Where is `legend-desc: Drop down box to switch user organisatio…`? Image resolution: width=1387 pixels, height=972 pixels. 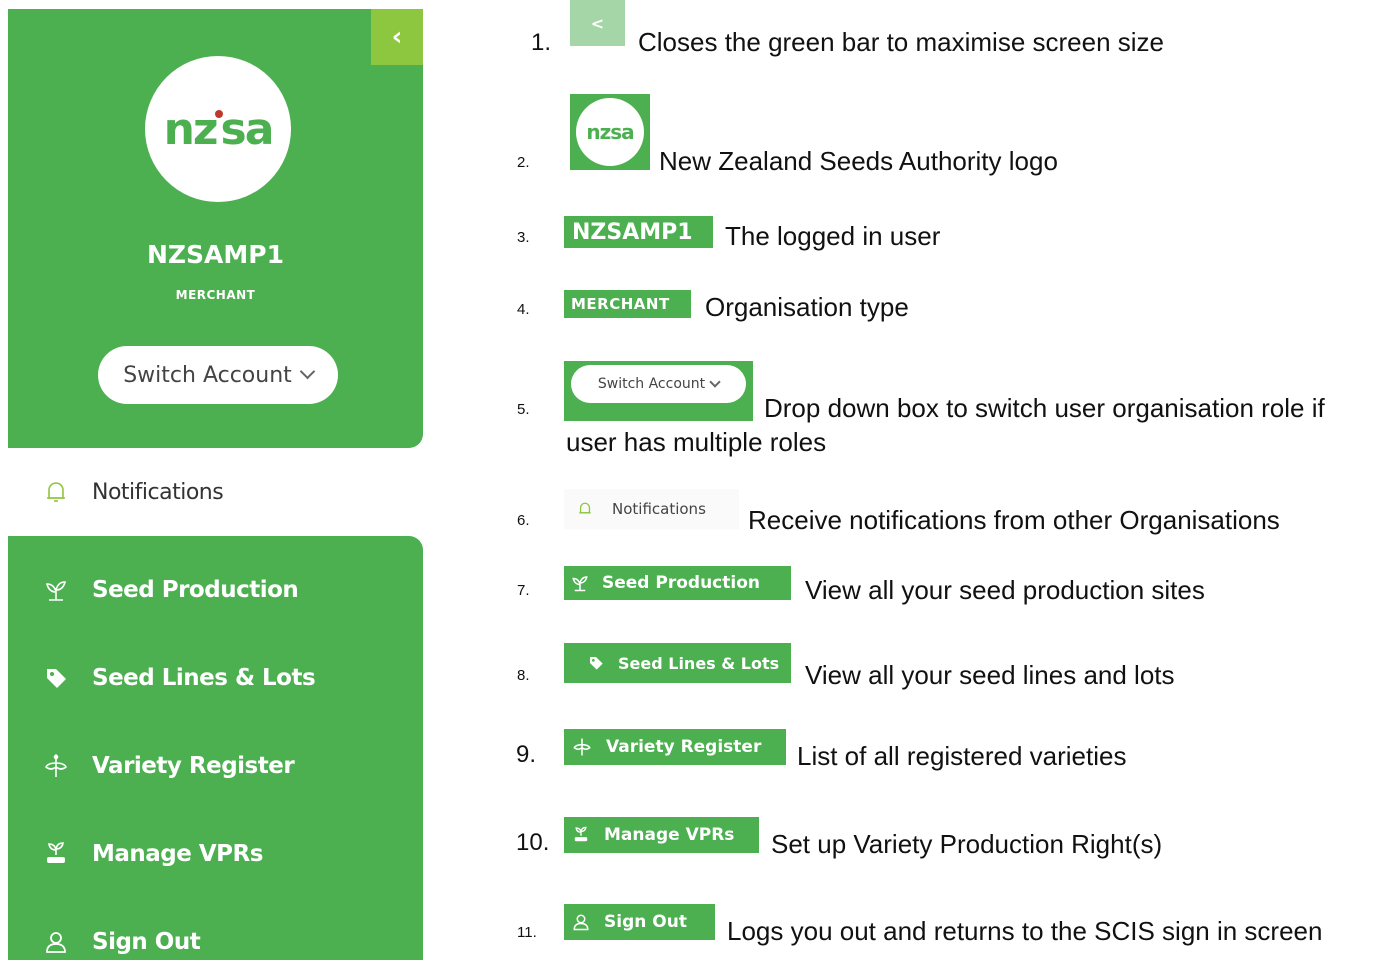 legend-desc: Drop down box to switch user organisatio… is located at coordinates (1044, 408).